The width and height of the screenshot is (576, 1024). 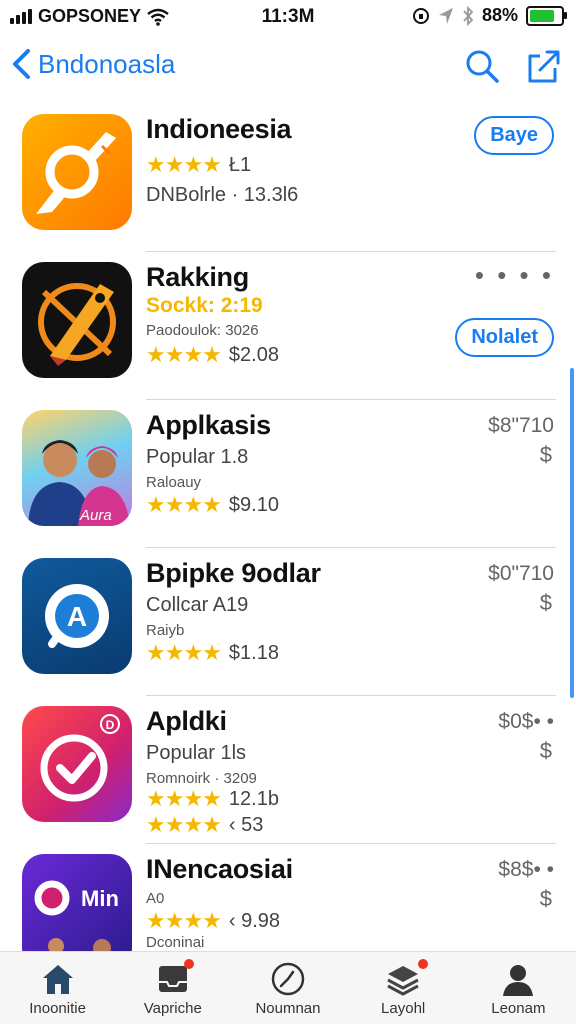 What do you see at coordinates (254, 920) in the screenshot?
I see `rating-text: ‹ 9.98` at bounding box center [254, 920].